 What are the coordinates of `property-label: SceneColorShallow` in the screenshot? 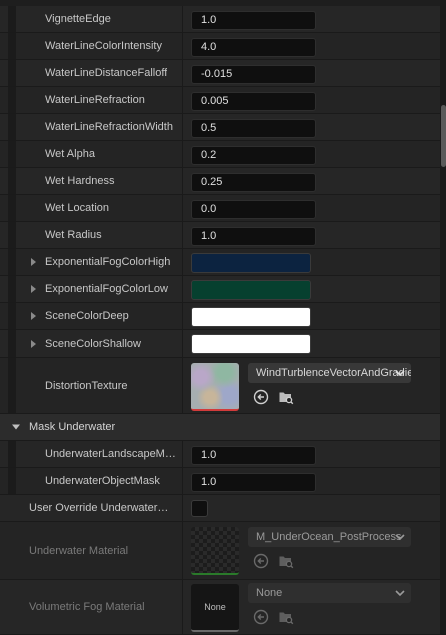 It's located at (93, 343).